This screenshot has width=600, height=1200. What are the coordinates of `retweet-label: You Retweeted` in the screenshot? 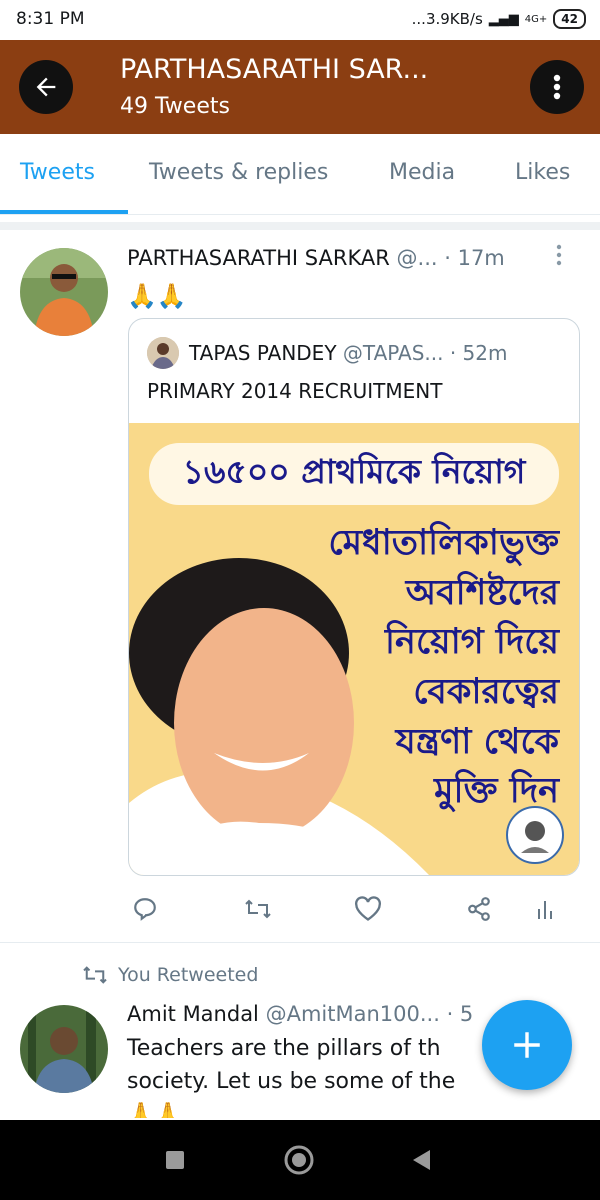 It's located at (188, 975).